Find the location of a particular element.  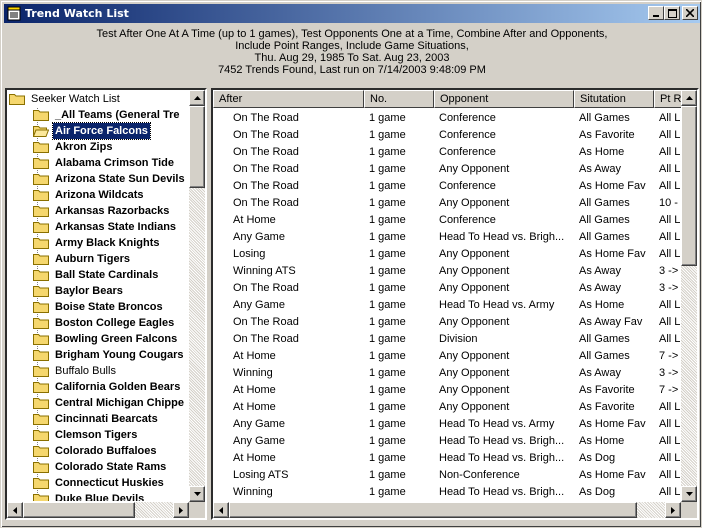

tree-item: Arkansas State Indians is located at coordinates (105, 227).